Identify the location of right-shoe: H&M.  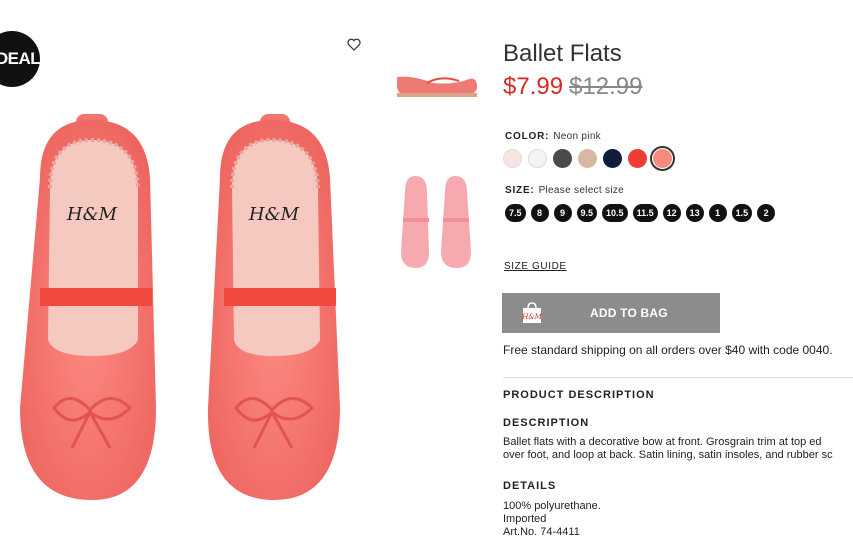
(273, 307).